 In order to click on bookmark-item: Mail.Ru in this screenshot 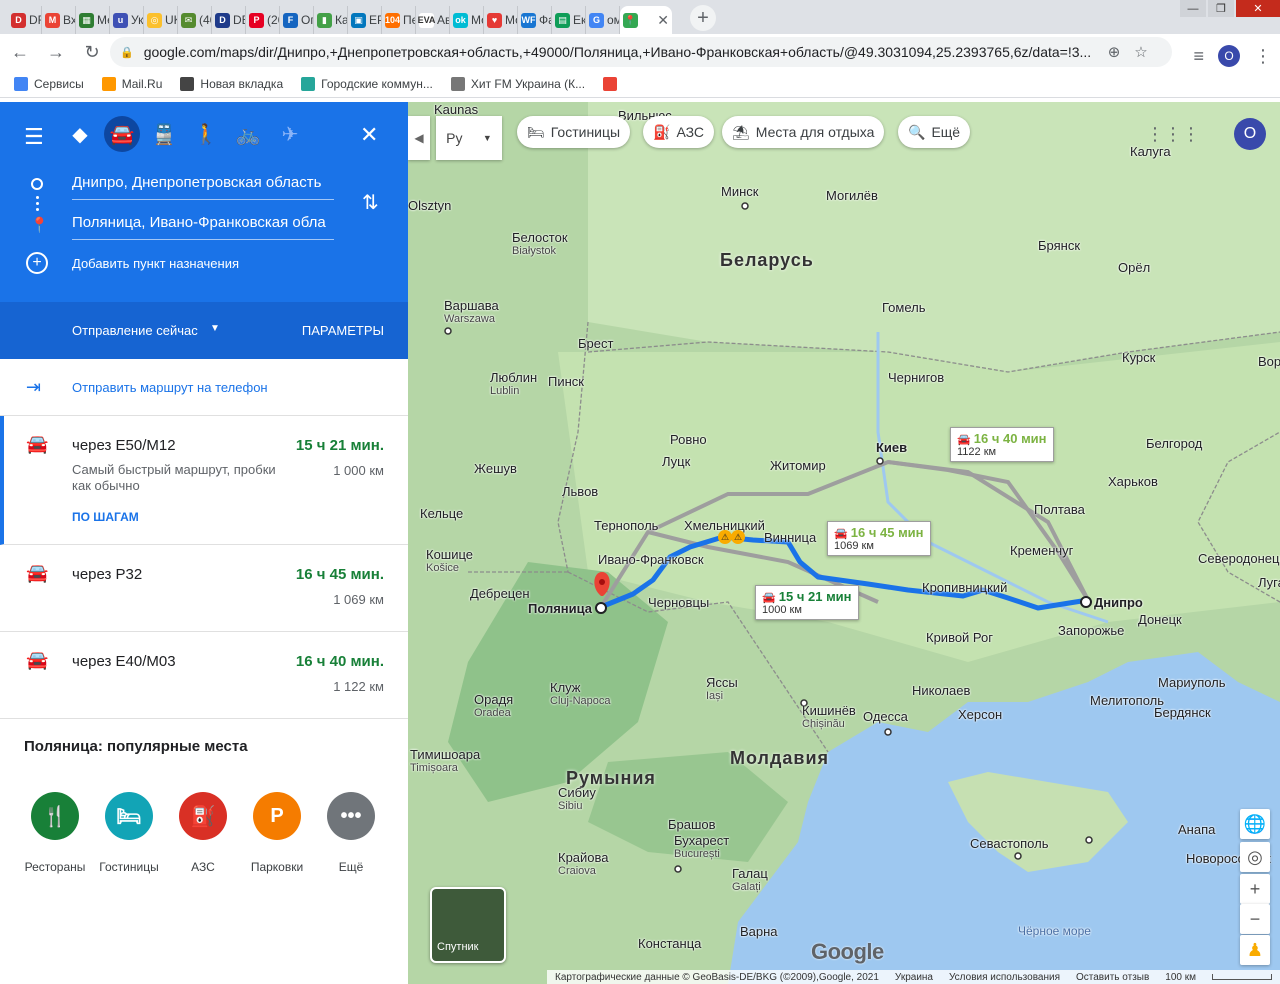, I will do `click(131, 83)`.